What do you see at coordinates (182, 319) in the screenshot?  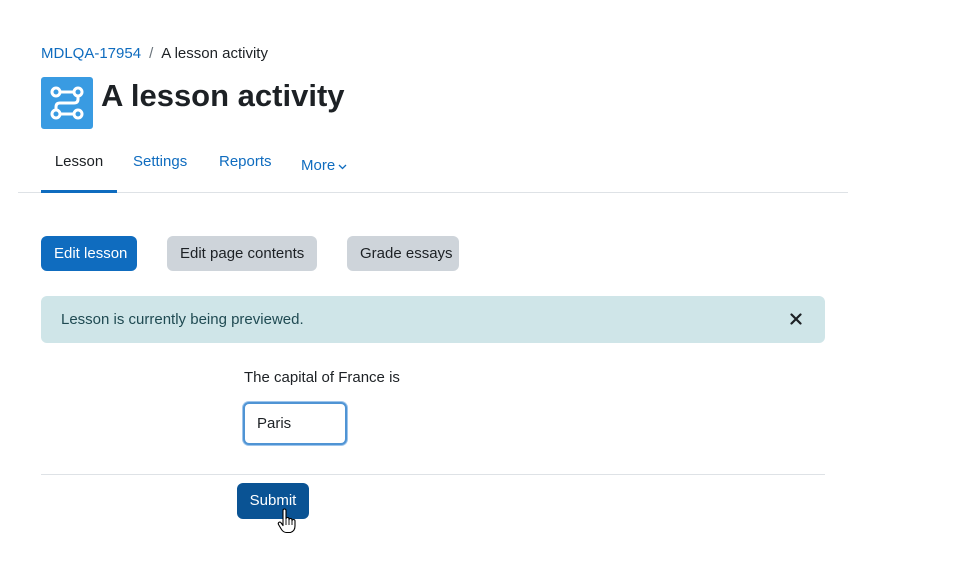 I see `alert-message: Lesson is currently being previewed.` at bounding box center [182, 319].